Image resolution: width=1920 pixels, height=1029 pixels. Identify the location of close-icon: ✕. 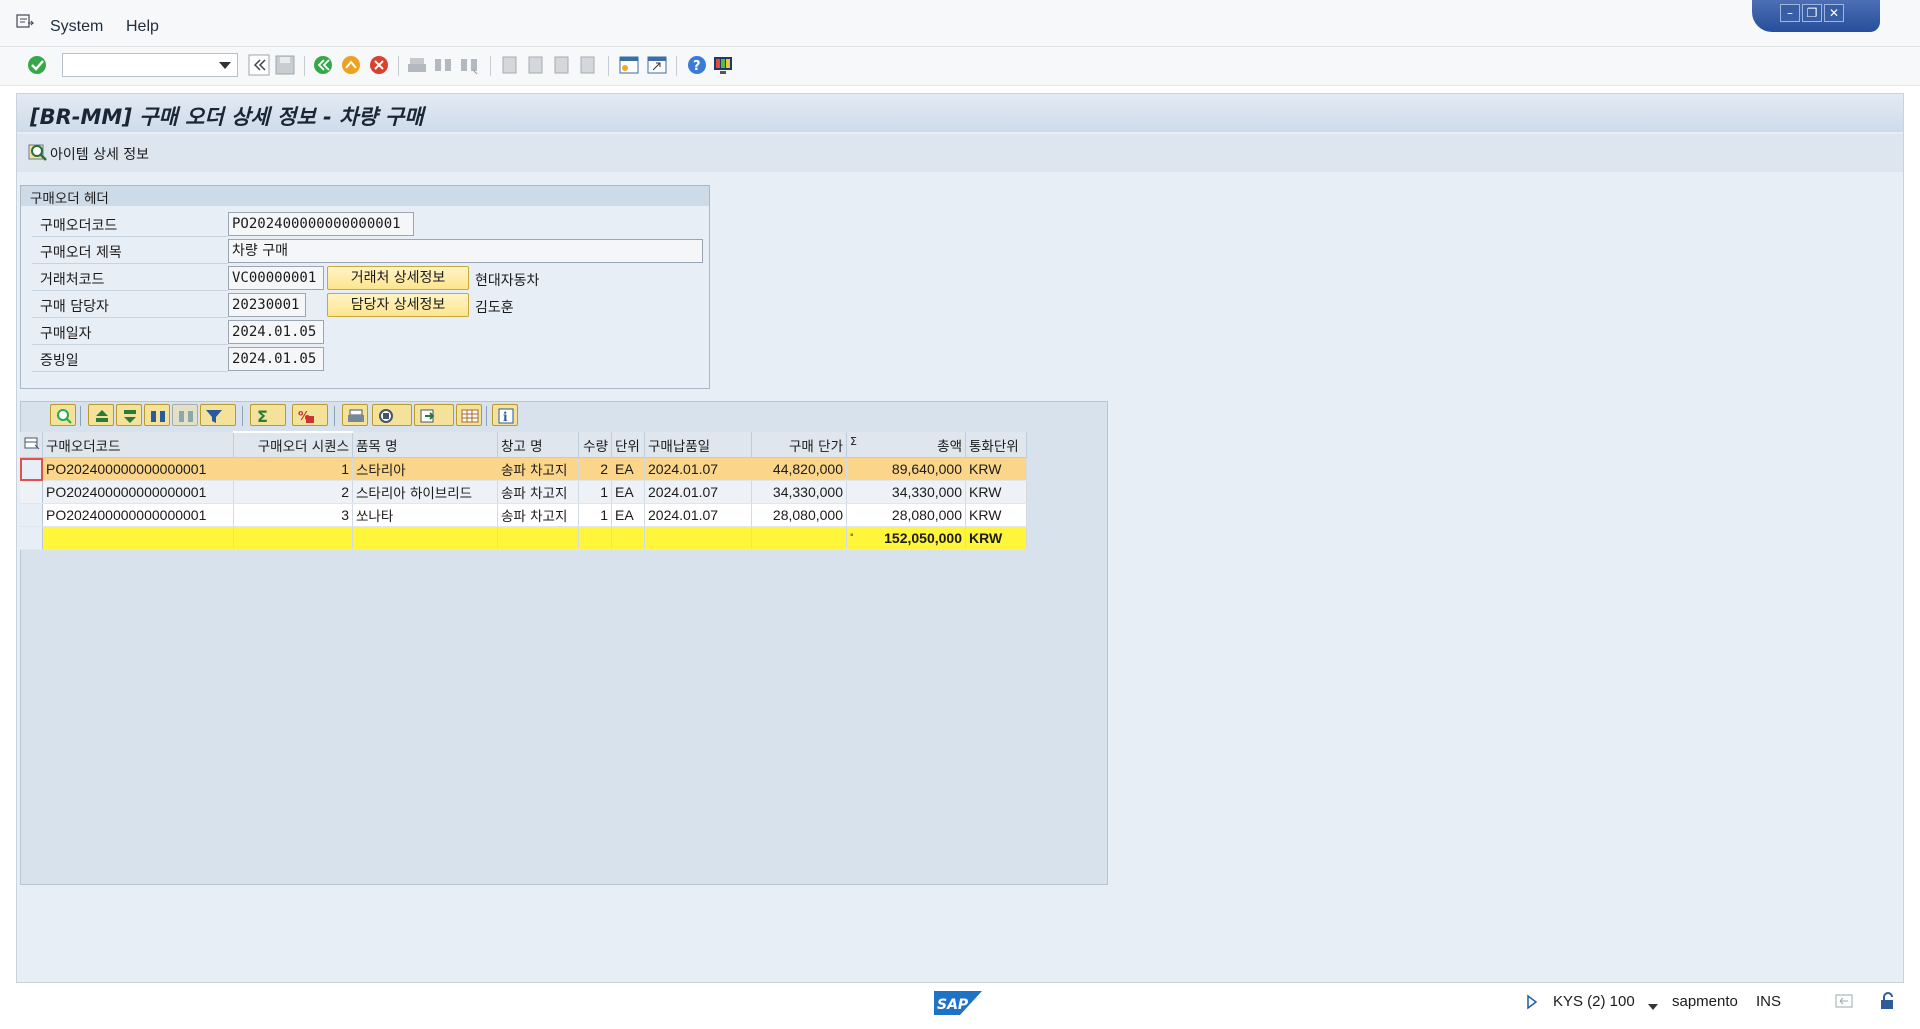
(1834, 13).